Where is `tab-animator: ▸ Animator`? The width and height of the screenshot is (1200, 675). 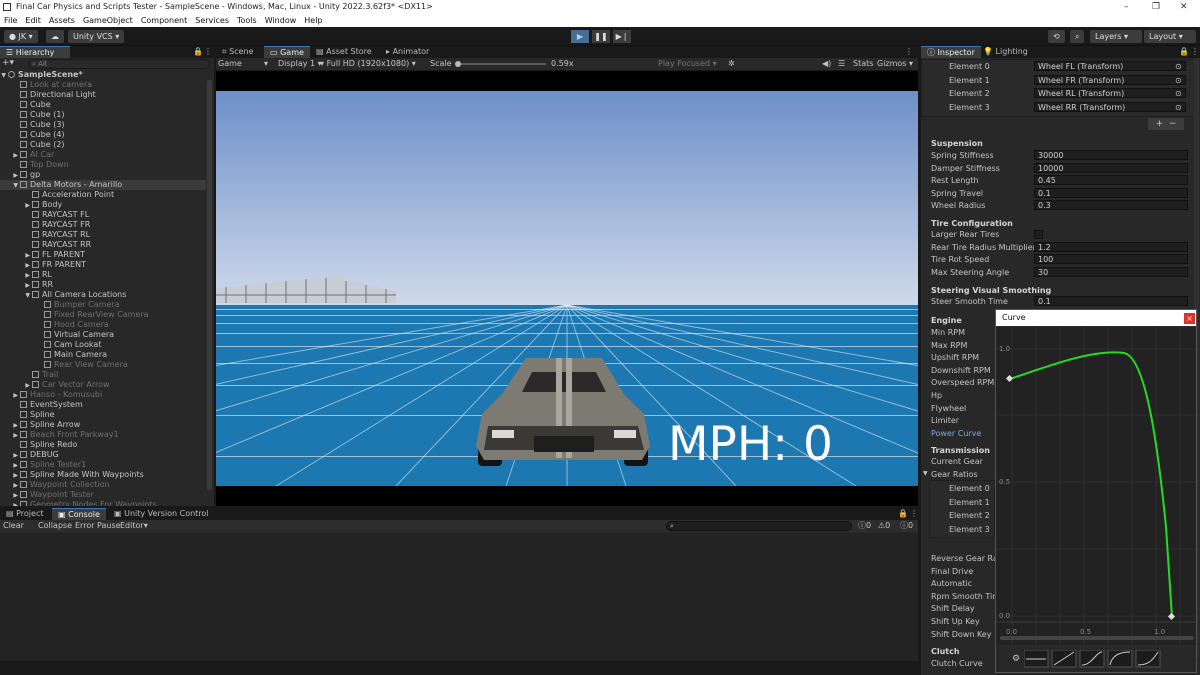
tab-animator: ▸ Animator is located at coordinates (407, 52).